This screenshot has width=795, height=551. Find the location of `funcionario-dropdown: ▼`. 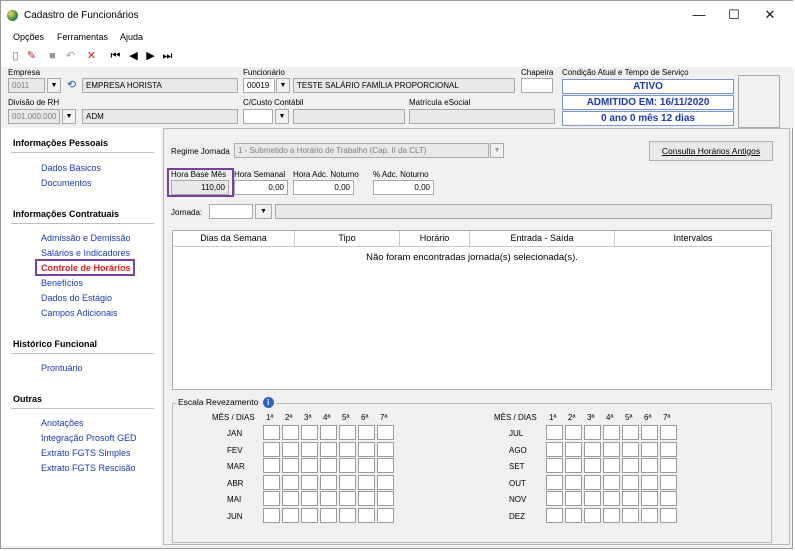

funcionario-dropdown: ▼ is located at coordinates (283, 85).